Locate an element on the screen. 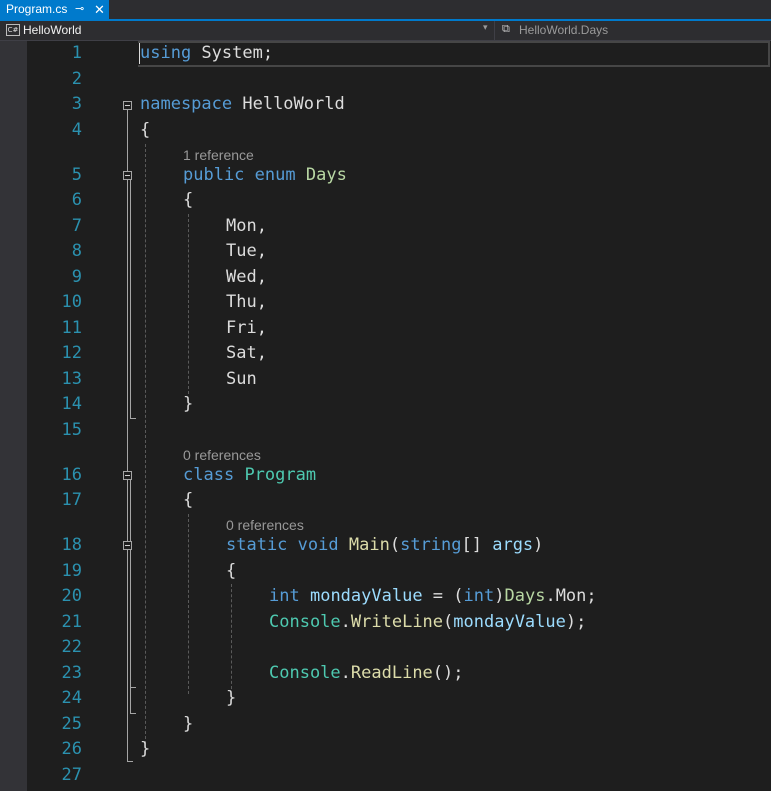 The height and width of the screenshot is (791, 771). code-line-4: { is located at coordinates (145, 130).